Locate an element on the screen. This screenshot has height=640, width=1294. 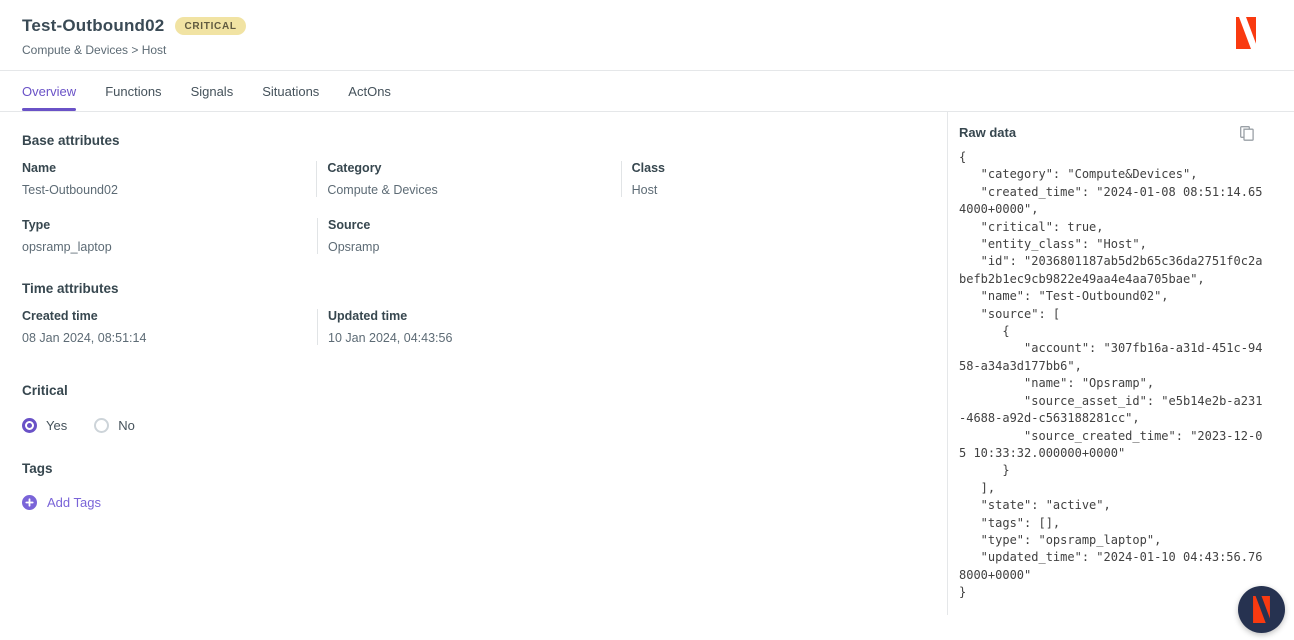
field-label: Updated time is located at coordinates (368, 316).